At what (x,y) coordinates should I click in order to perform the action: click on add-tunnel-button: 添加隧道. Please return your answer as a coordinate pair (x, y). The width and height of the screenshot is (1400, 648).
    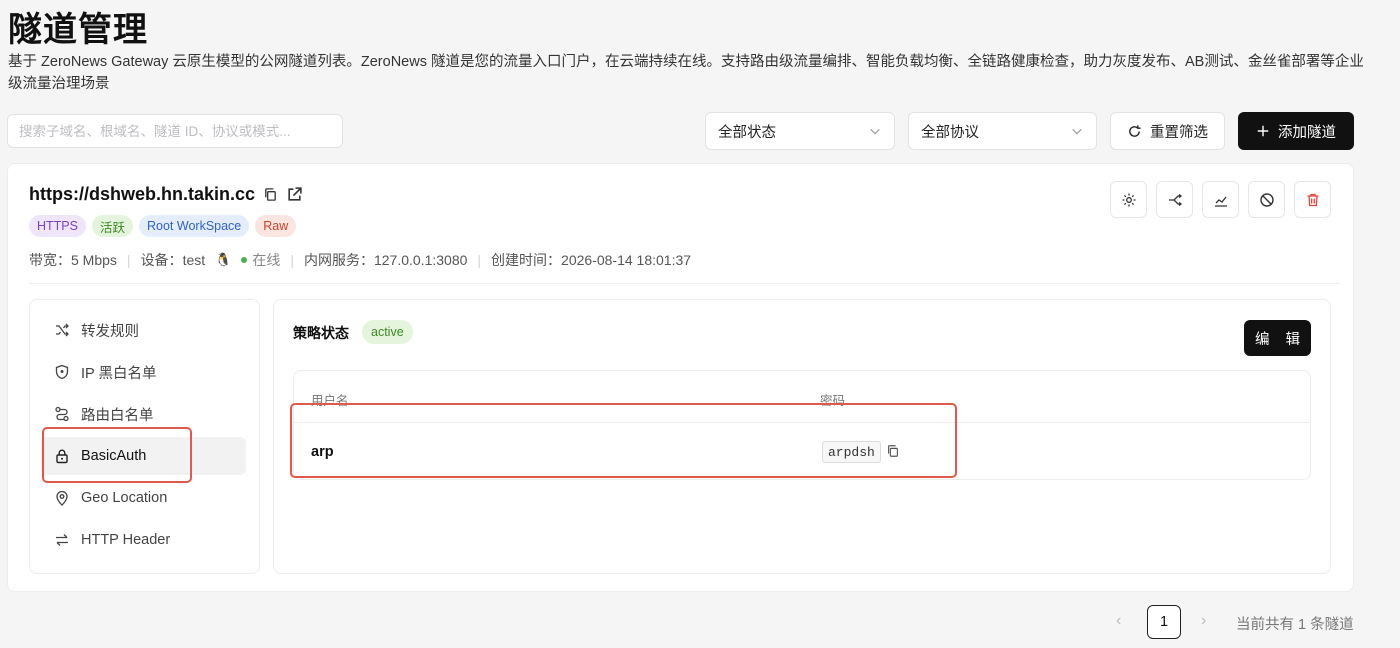
    Looking at the image, I should click on (1296, 131).